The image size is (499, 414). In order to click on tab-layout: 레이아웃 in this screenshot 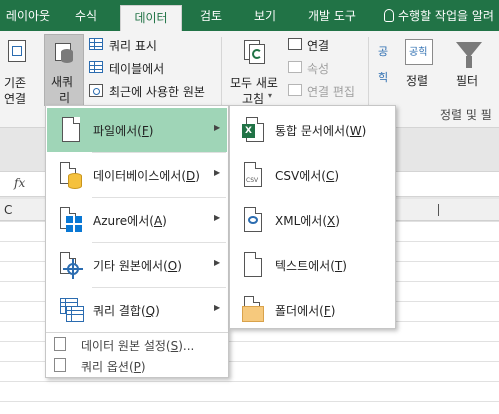, I will do `click(28, 15)`.